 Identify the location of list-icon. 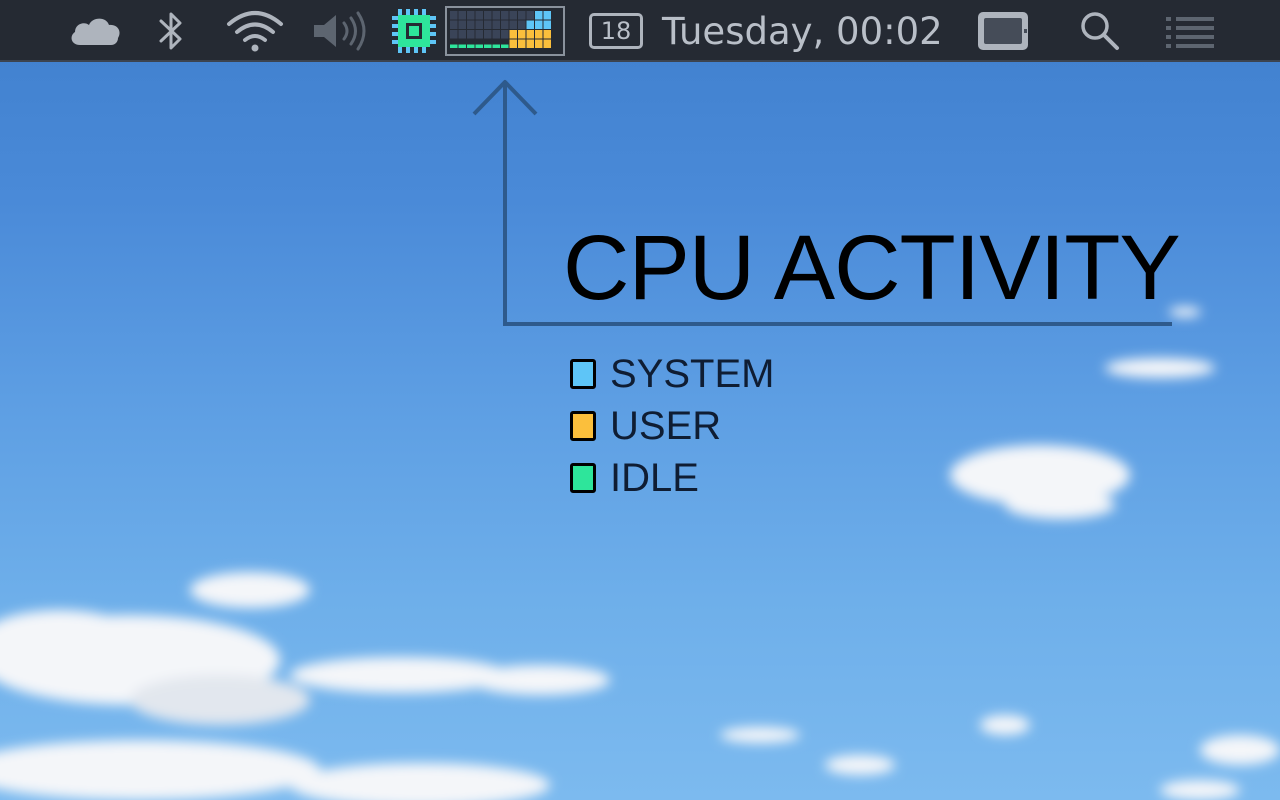
(1190, 31).